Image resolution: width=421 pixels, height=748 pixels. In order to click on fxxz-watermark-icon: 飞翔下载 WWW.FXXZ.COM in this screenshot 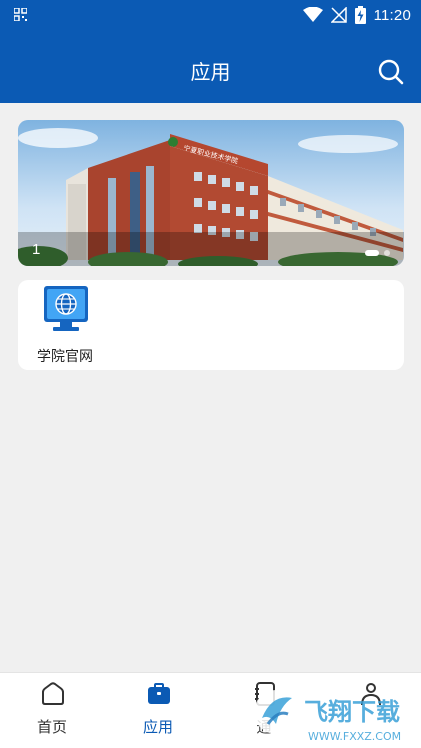, I will do `click(327, 716)`.